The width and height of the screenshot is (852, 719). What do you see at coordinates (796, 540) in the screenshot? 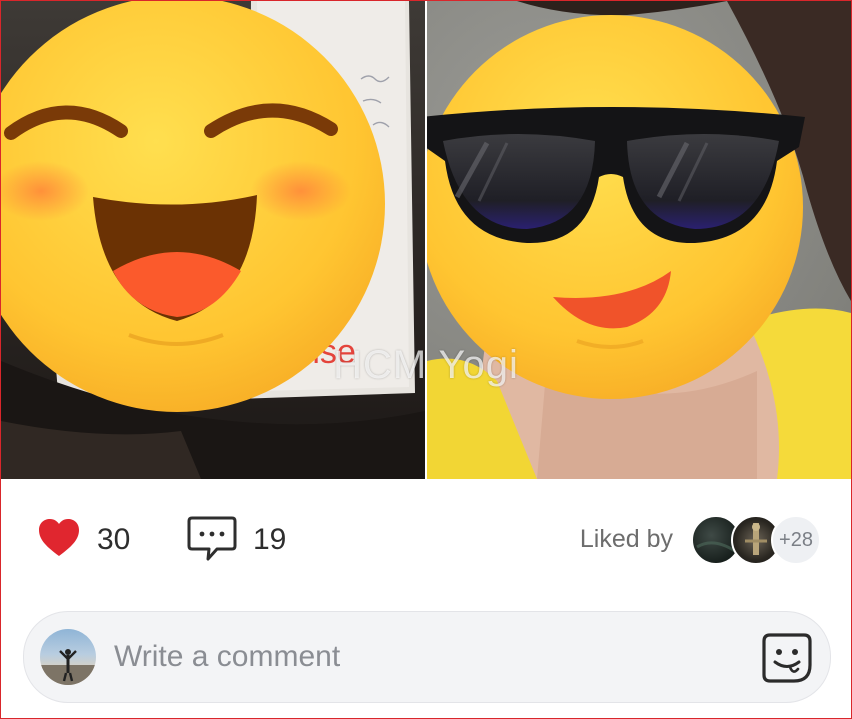
I see `more-likers-badge: +28` at bounding box center [796, 540].